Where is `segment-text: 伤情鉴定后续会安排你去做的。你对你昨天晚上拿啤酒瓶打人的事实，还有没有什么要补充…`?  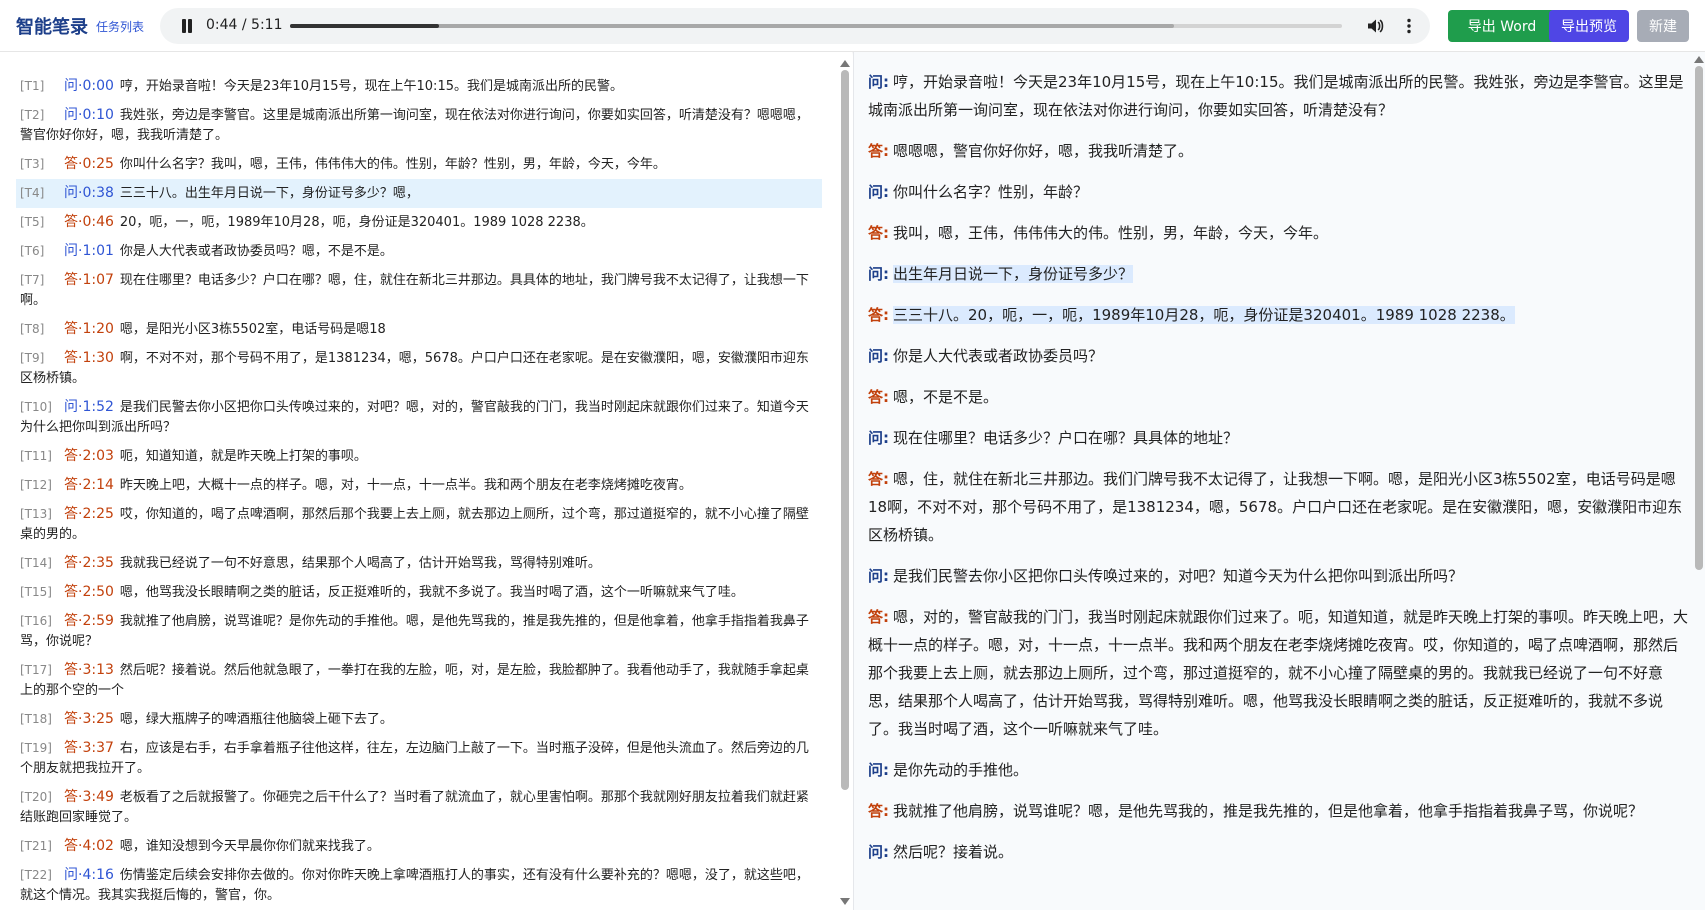
segment-text: 伤情鉴定后续会安排你去做的。你对你昨天晚上拿啤酒瓶打人的事实，还有没有什么要补充… is located at coordinates (414, 885).